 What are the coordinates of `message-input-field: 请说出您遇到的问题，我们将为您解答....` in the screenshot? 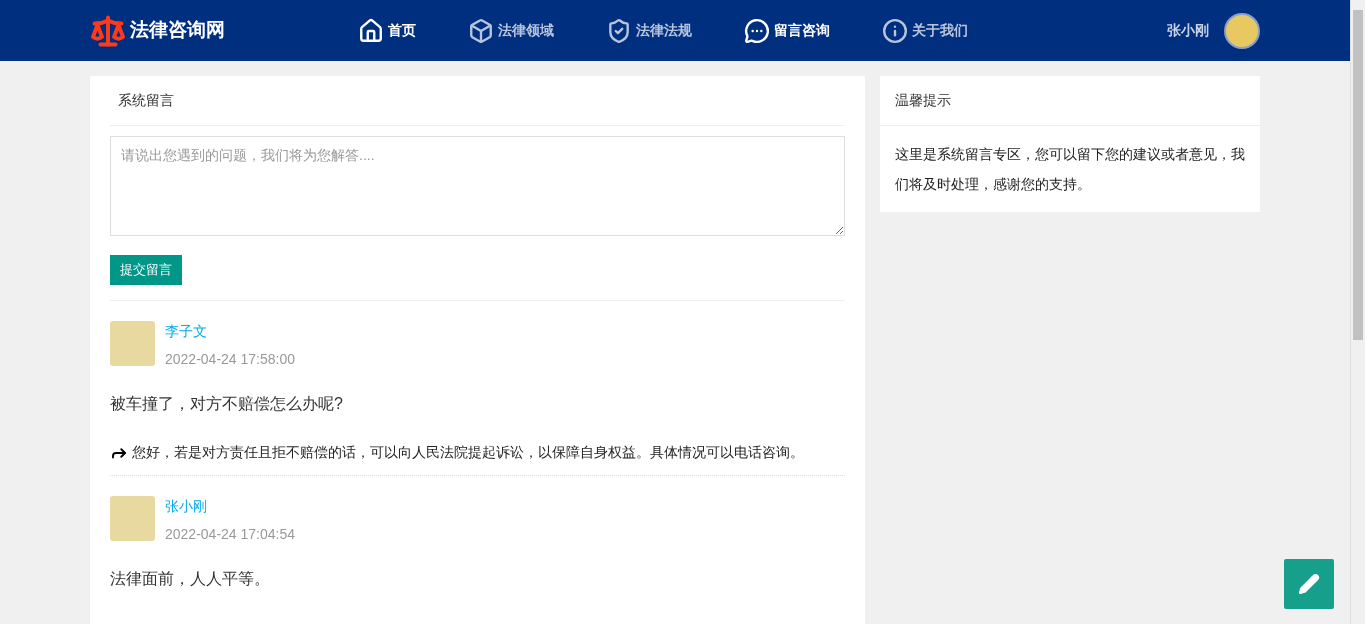 It's located at (477, 186).